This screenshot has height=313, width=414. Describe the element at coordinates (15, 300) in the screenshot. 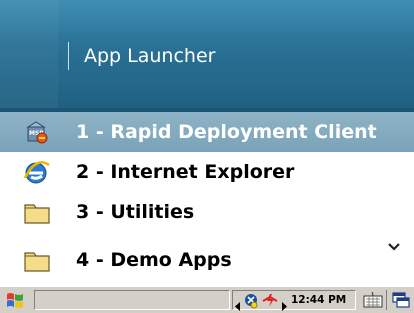

I see `windows-flag-icon` at that location.